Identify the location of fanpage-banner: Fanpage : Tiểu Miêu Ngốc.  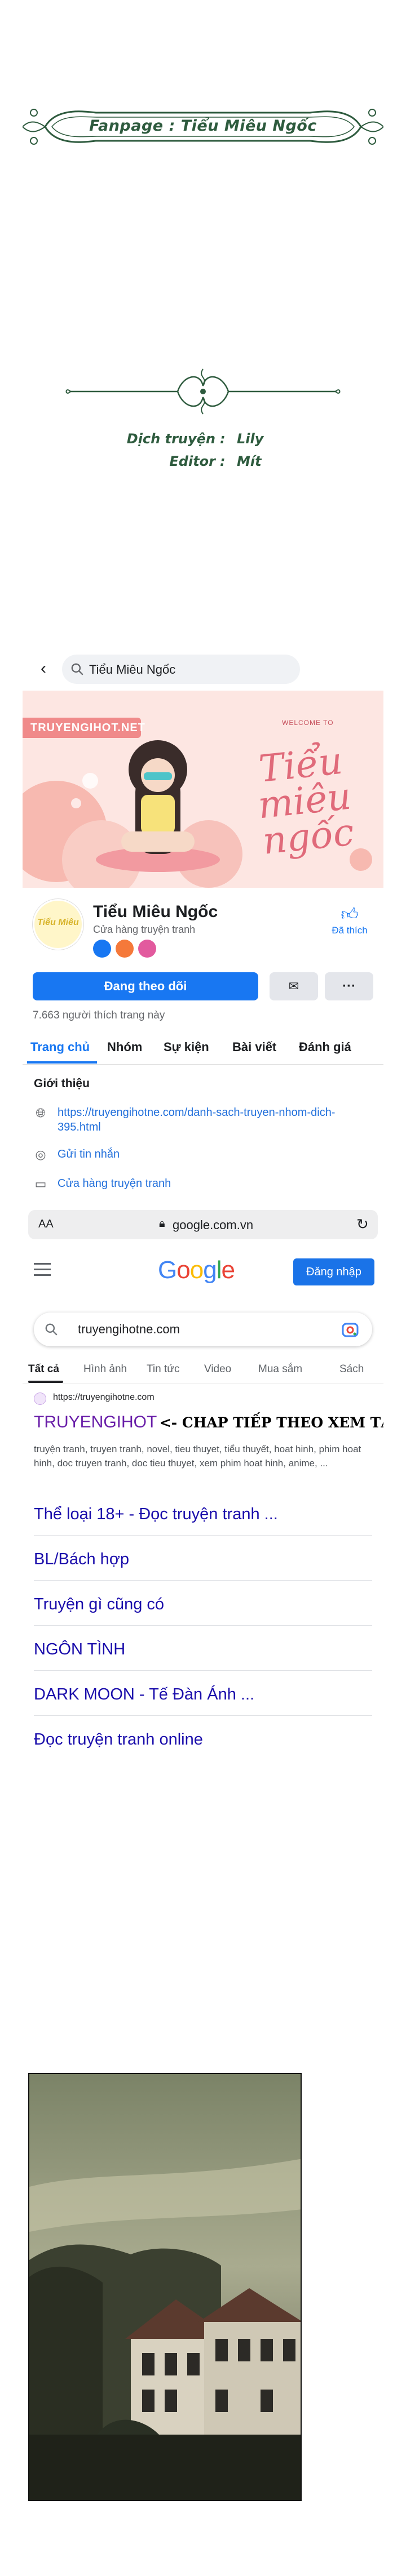
(203, 126).